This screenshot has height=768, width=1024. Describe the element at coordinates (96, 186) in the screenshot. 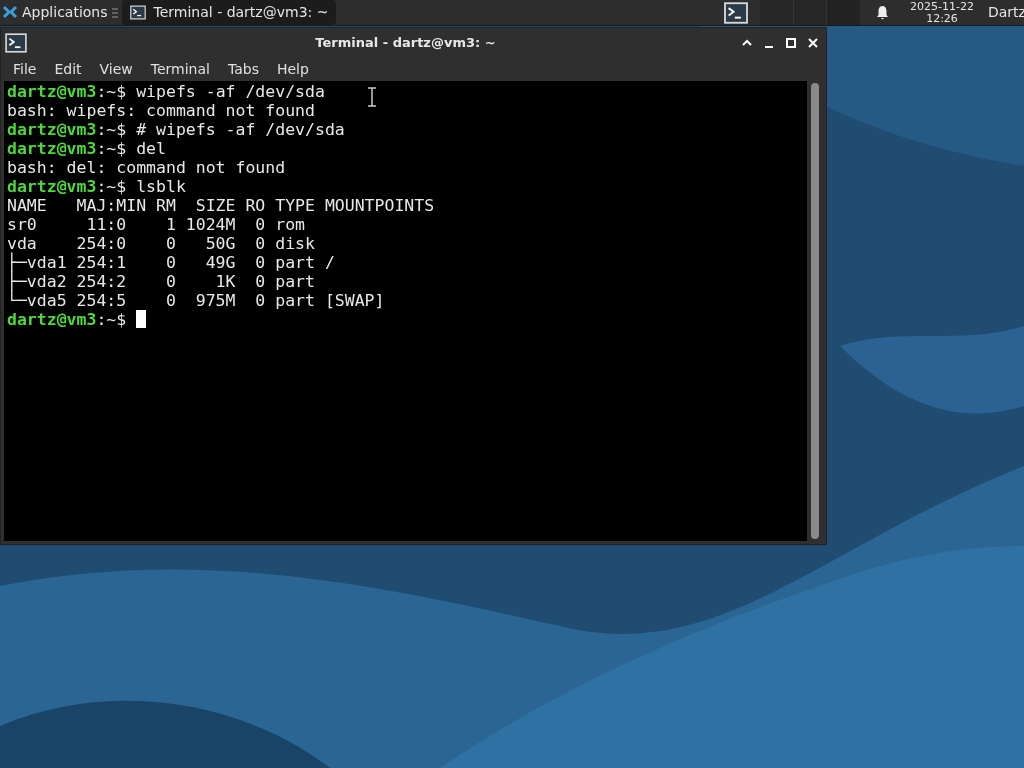

I see `prompt-line: dartz@vm3:~$ lsblk` at that location.